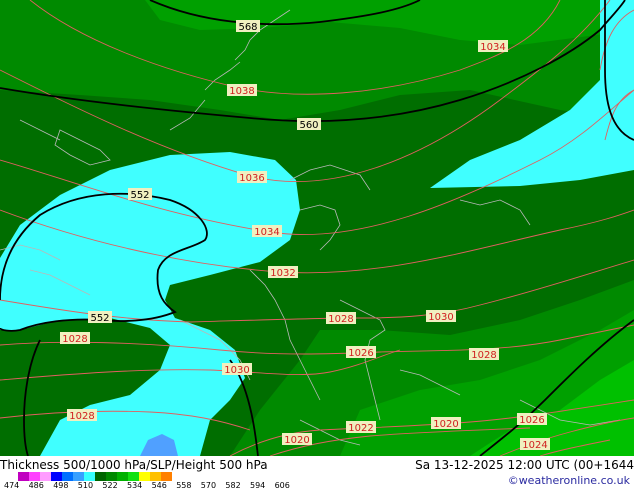 This screenshot has width=634, height=490. Describe the element at coordinates (12, 485) in the screenshot. I see `scale-tick-label: 474` at that location.